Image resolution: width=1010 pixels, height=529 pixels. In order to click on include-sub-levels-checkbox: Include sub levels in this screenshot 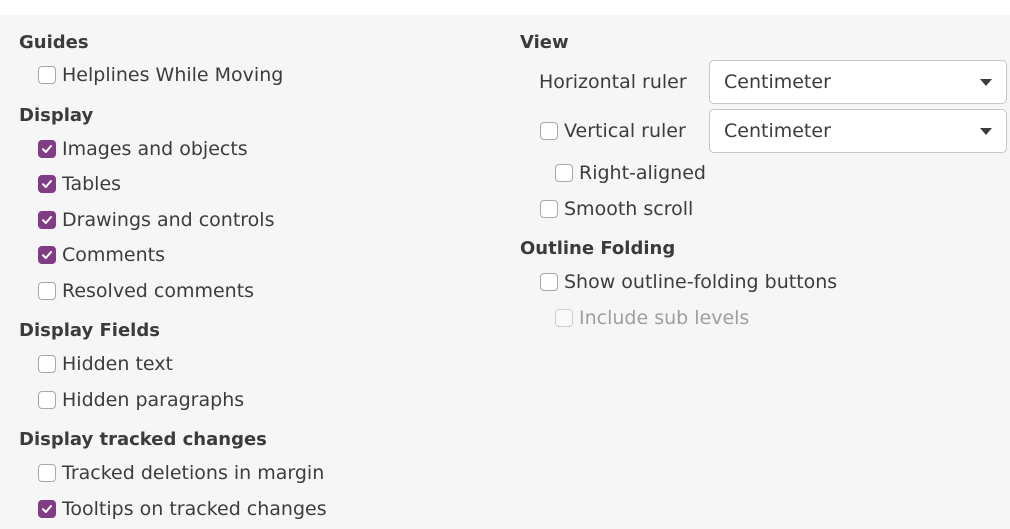, I will do `click(652, 318)`.